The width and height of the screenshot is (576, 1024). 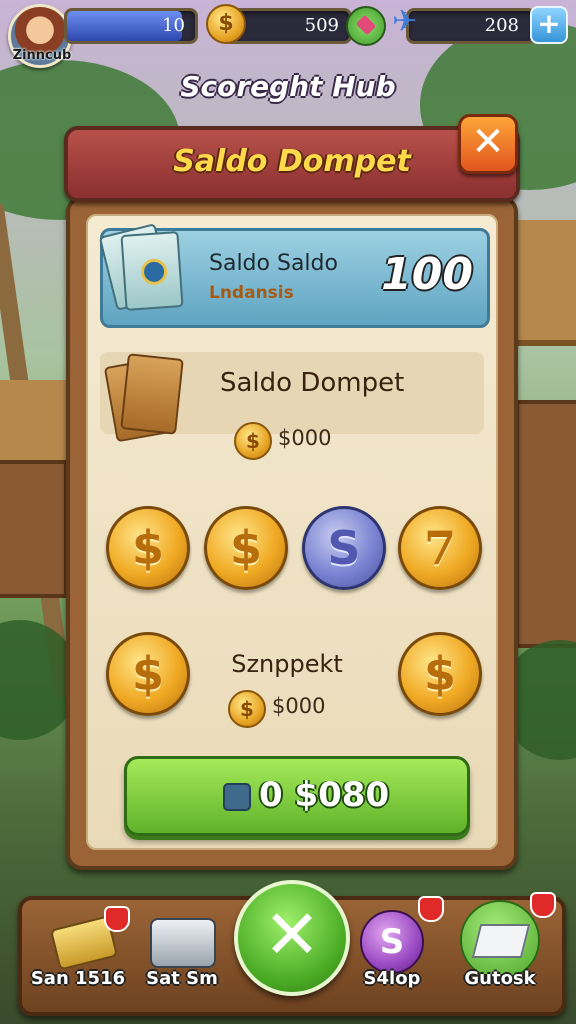 I want to click on energy-count: 208, so click(x=501, y=25).